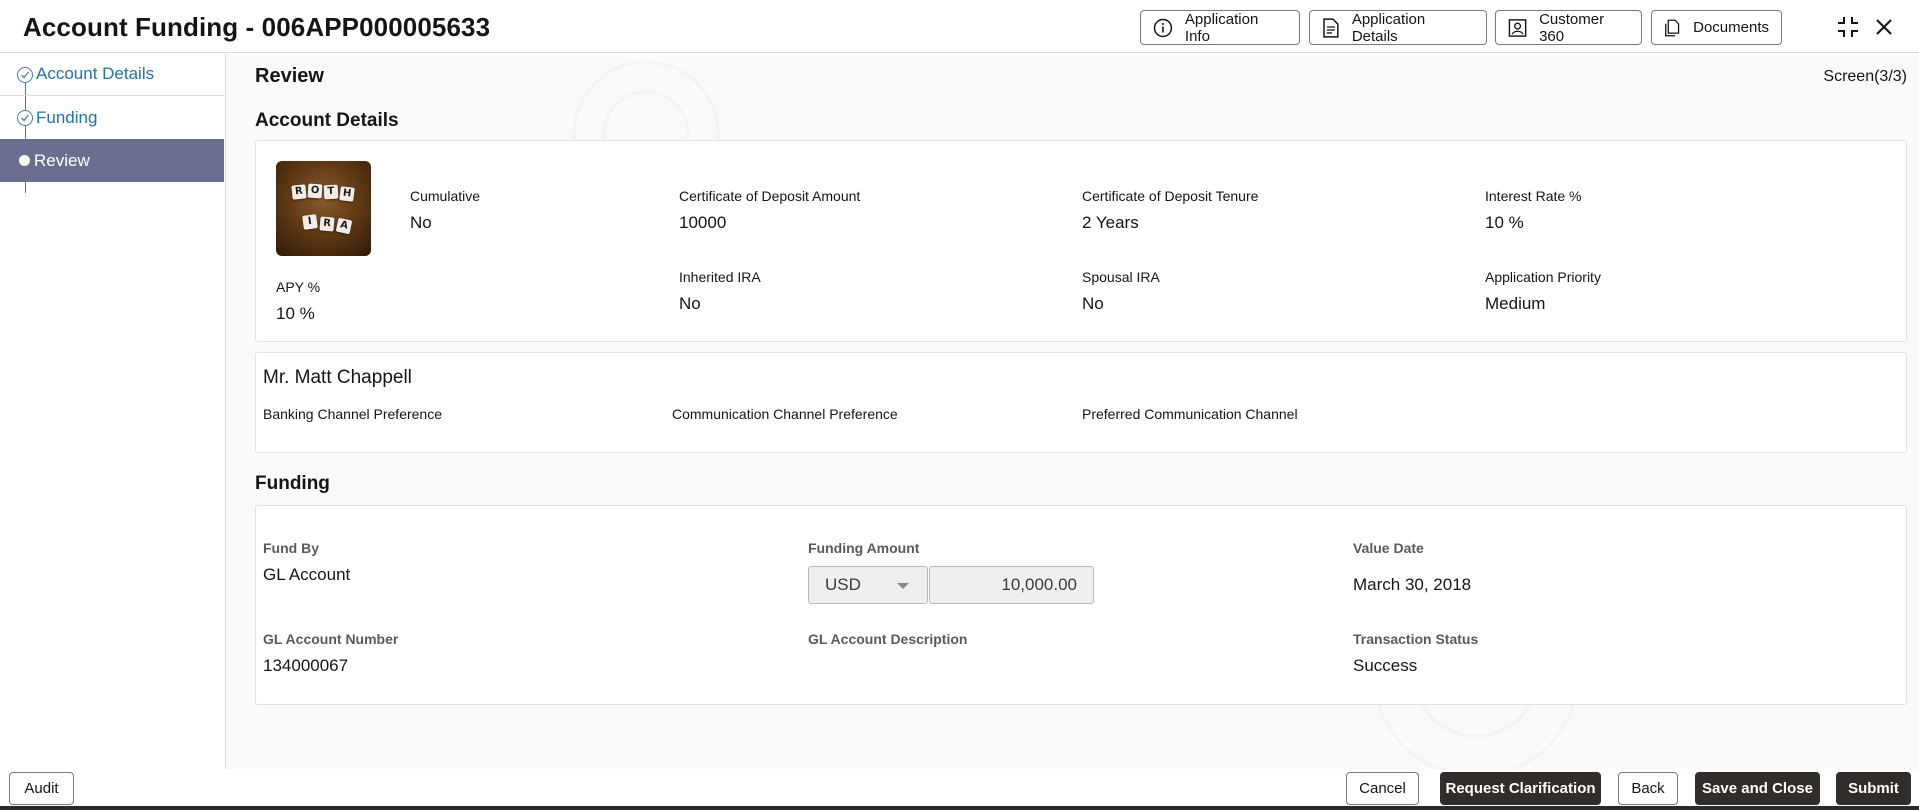  What do you see at coordinates (327, 120) in the screenshot?
I see `account-details-section-title: Account Details` at bounding box center [327, 120].